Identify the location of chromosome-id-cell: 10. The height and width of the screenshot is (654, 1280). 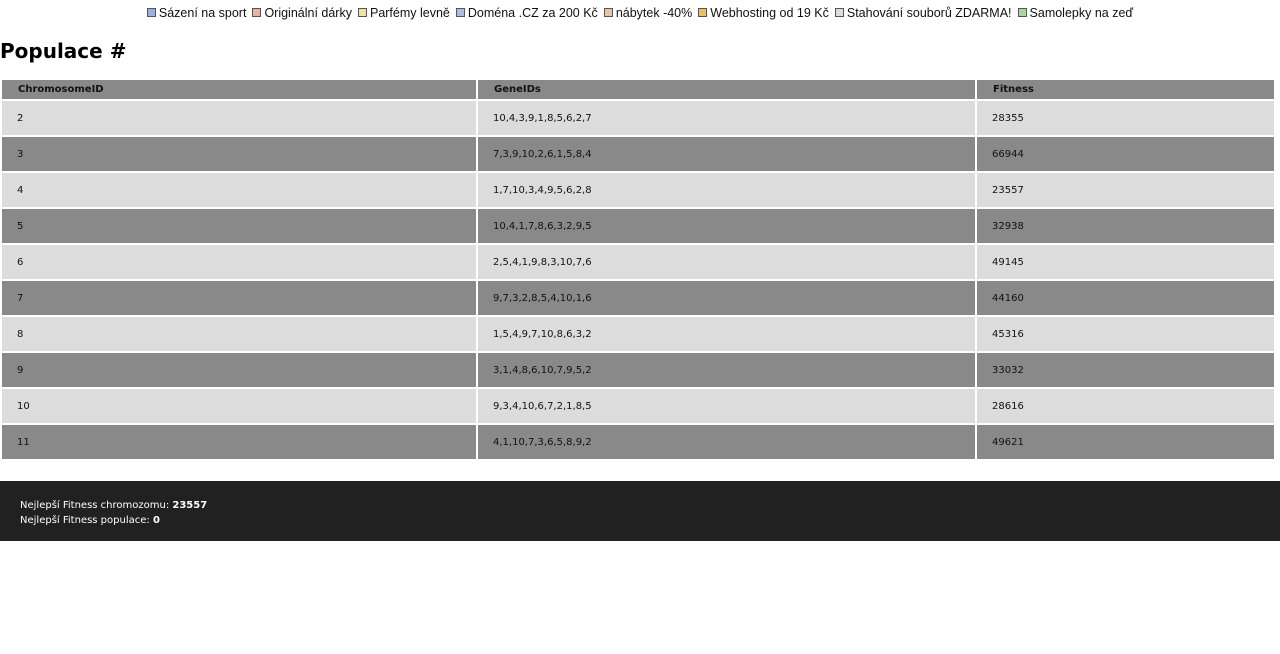
(239, 406).